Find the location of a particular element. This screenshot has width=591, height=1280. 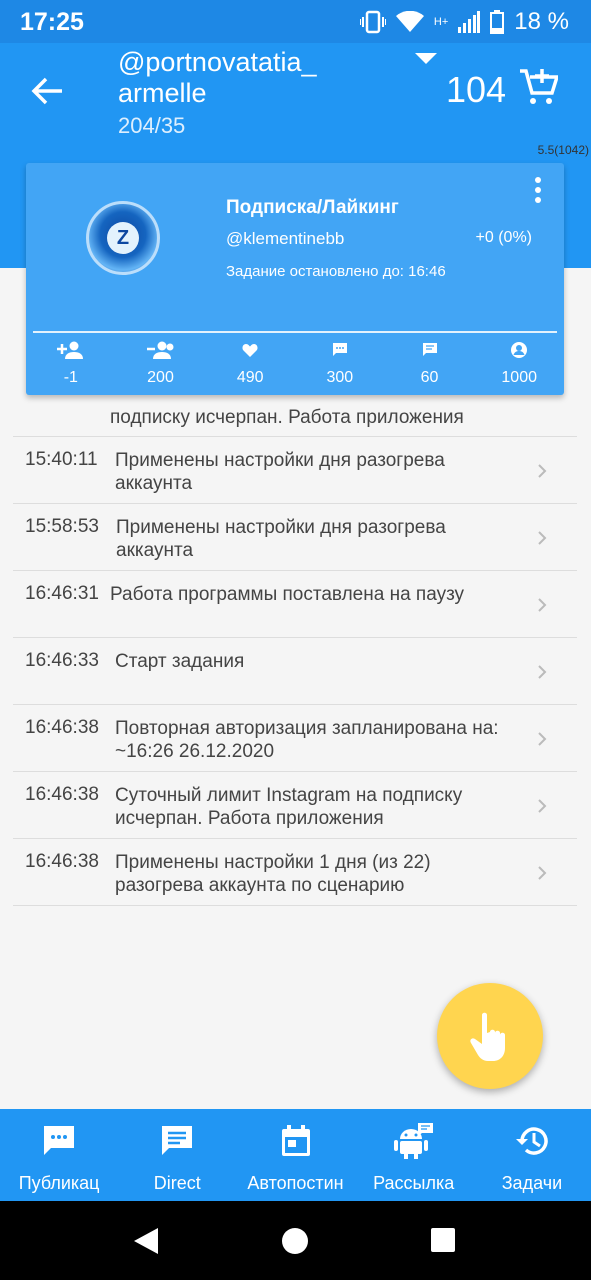

vibrate-icon is located at coordinates (372, 22).